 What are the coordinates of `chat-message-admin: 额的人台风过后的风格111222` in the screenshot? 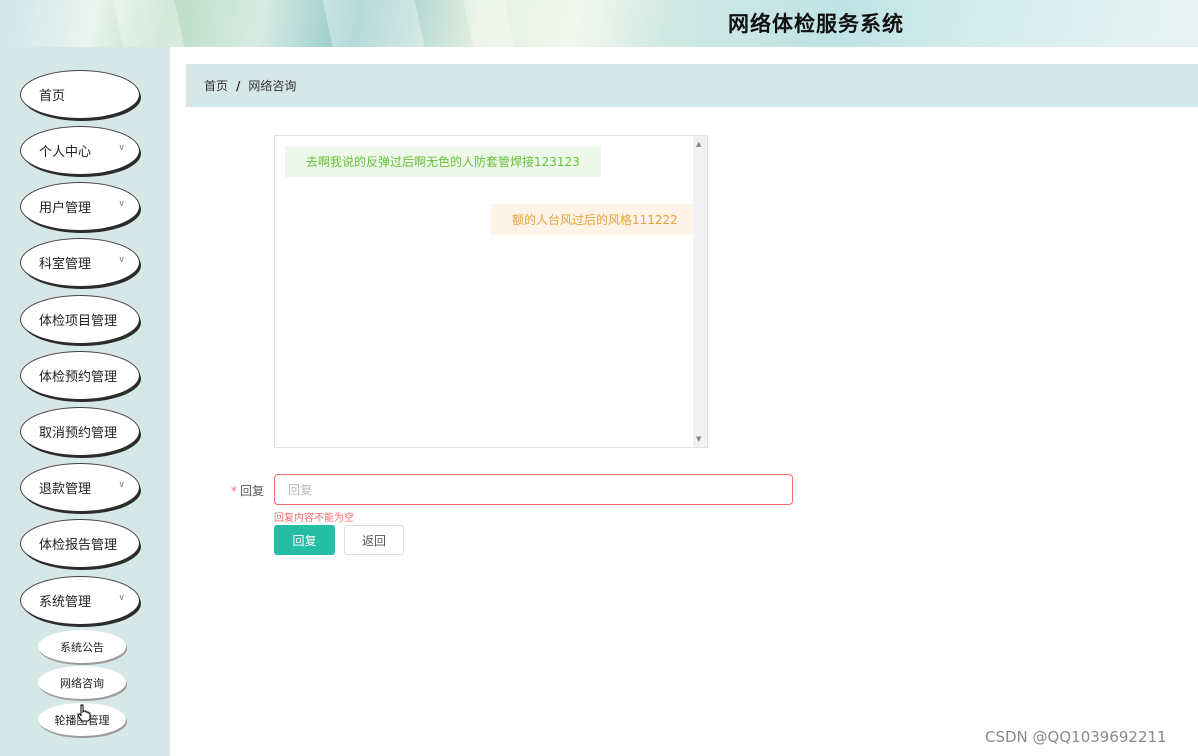 It's located at (595, 219).